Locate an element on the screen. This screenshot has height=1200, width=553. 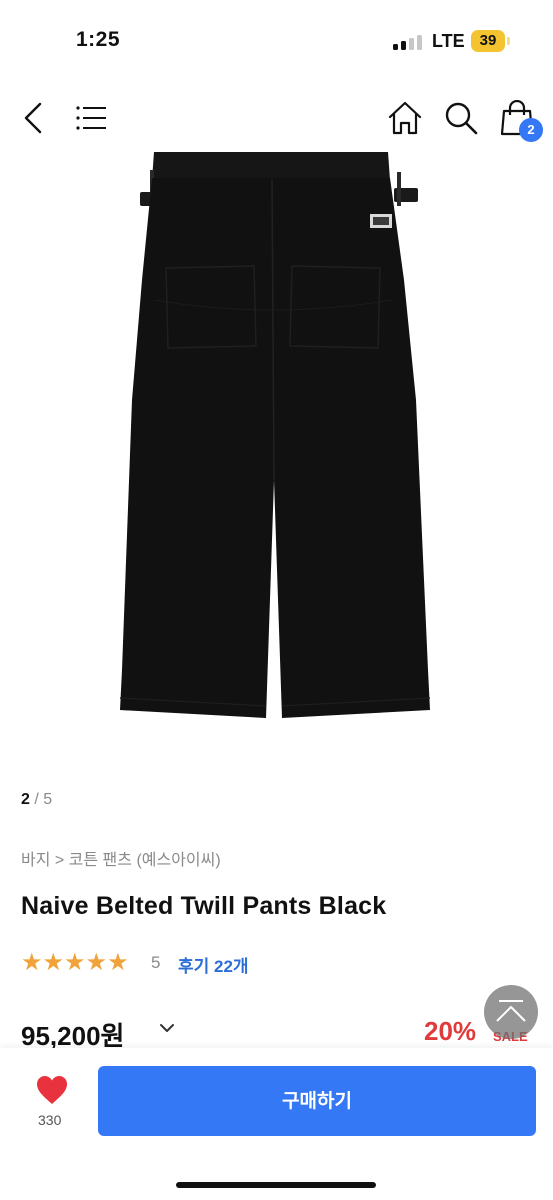
pager-total: 5 is located at coordinates (48, 799).